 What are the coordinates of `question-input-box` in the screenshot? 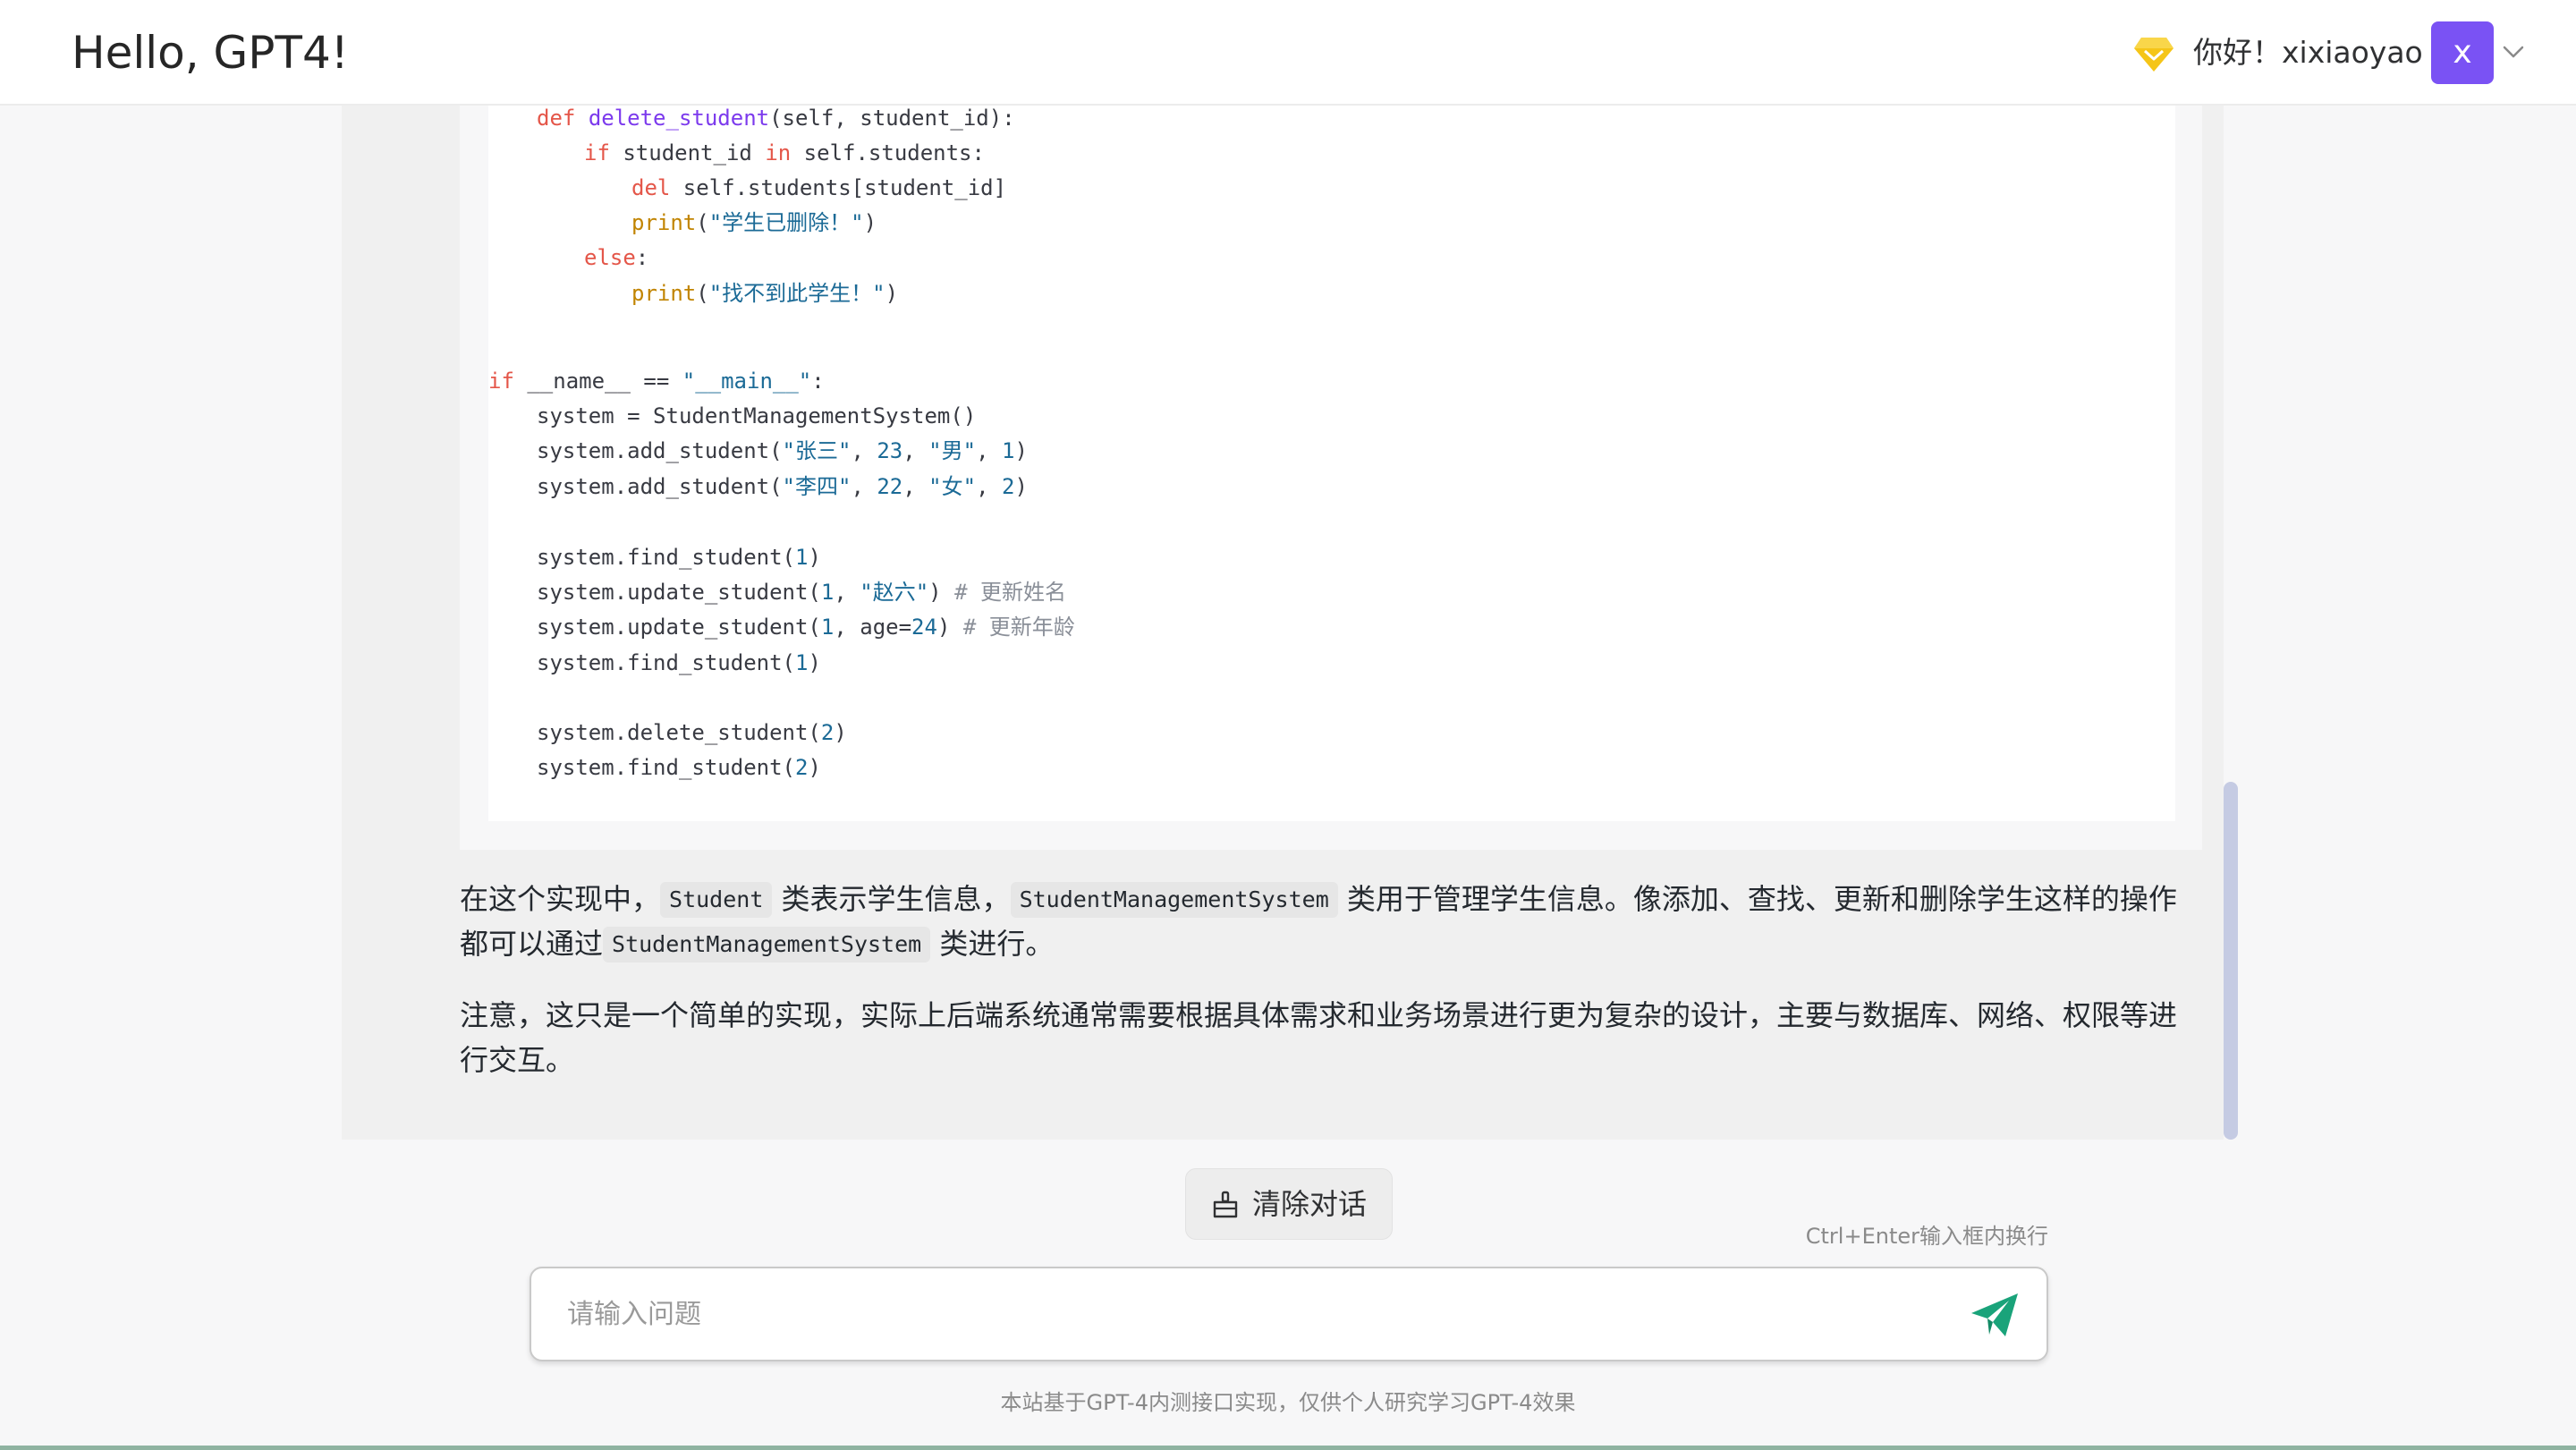 It's located at (1289, 1314).